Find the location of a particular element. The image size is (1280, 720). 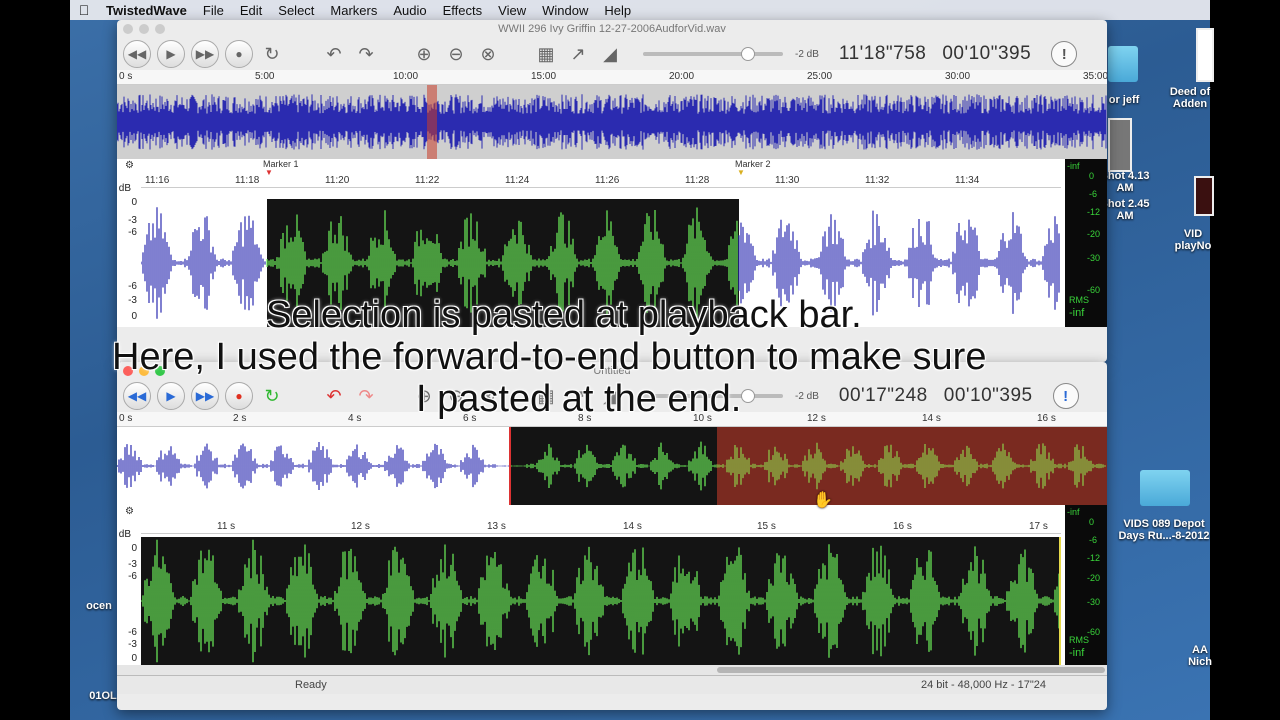

desktop-icon-shot-2: Shot 2.45 AM is located at coordinates (1125, 210).